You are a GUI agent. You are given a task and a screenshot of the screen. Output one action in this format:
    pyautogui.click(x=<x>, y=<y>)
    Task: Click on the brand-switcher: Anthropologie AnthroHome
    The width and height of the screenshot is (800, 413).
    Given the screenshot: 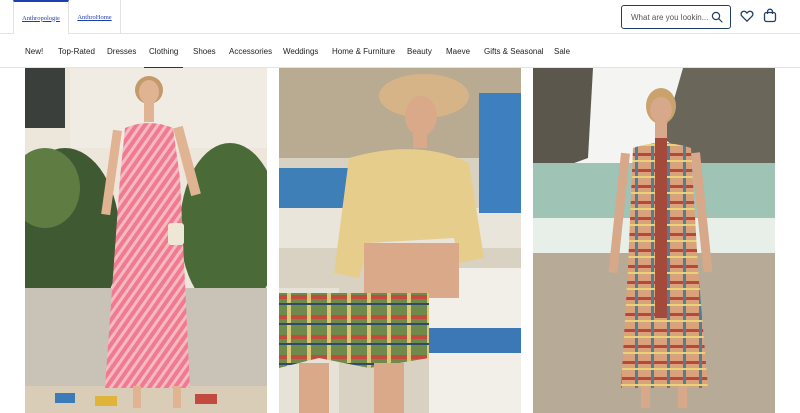 What is the action you would take?
    pyautogui.click(x=67, y=17)
    